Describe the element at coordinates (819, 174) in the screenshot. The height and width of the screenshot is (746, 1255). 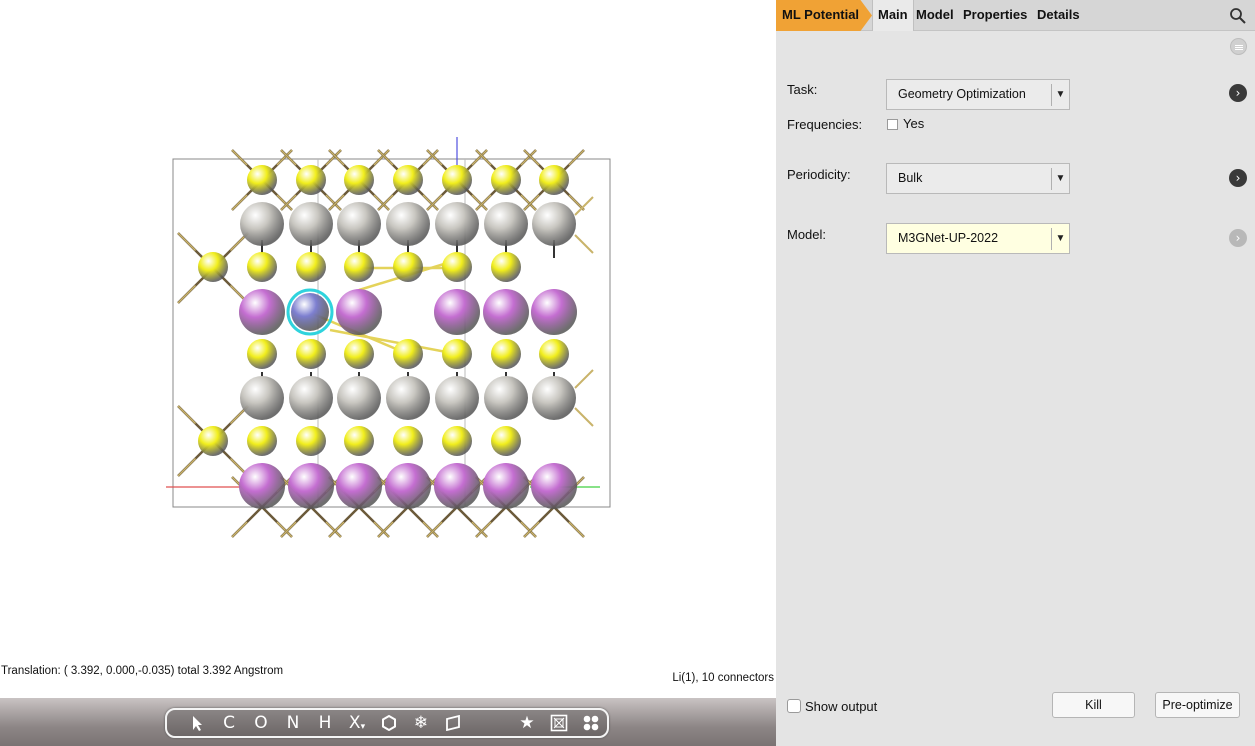
I see `periodicity-label: Periodicity:` at that location.